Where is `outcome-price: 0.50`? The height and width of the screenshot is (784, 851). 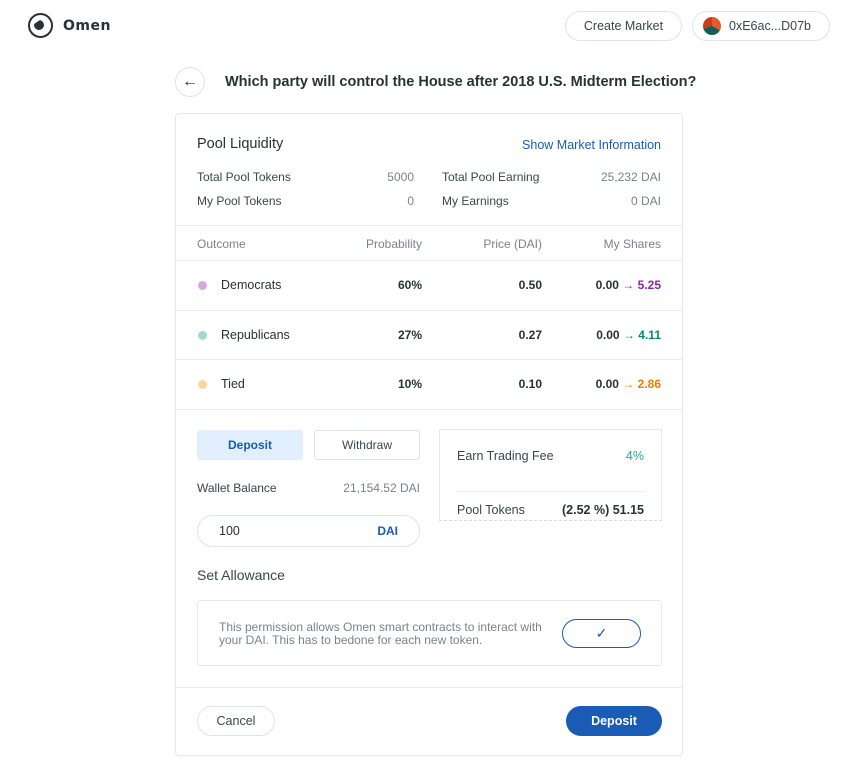 outcome-price: 0.50 is located at coordinates (530, 285).